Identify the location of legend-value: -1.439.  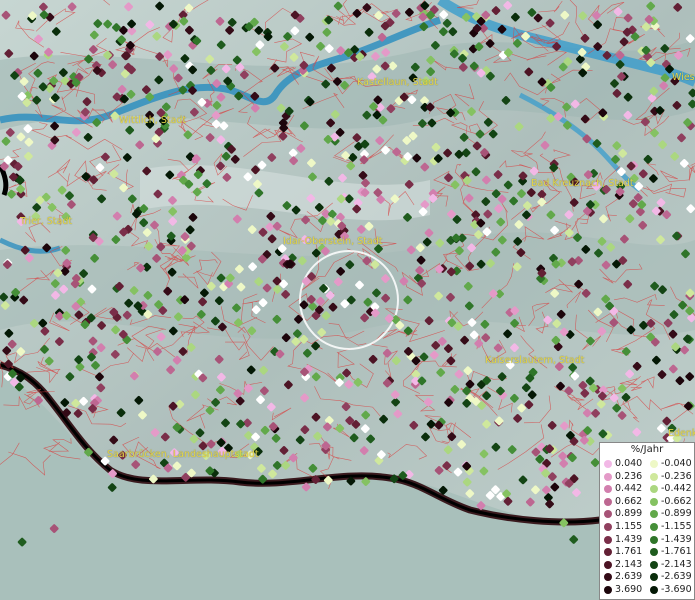
(676, 539).